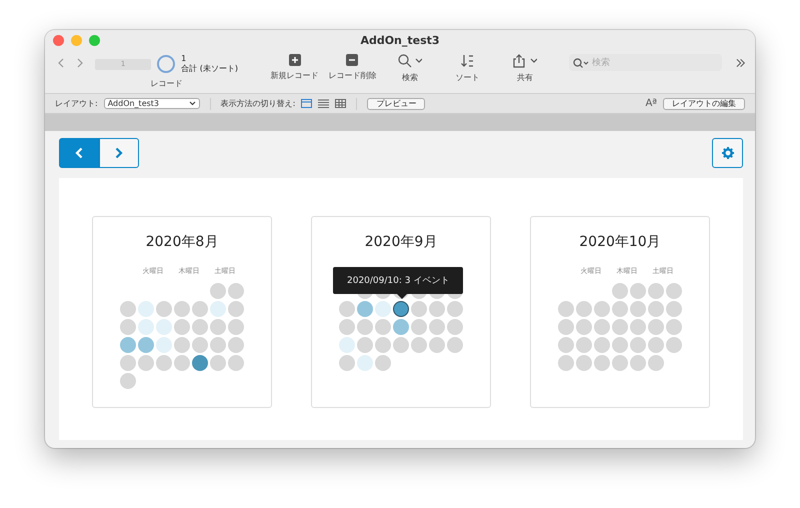  Describe the element at coordinates (727, 153) in the screenshot. I see `settings-button` at that location.